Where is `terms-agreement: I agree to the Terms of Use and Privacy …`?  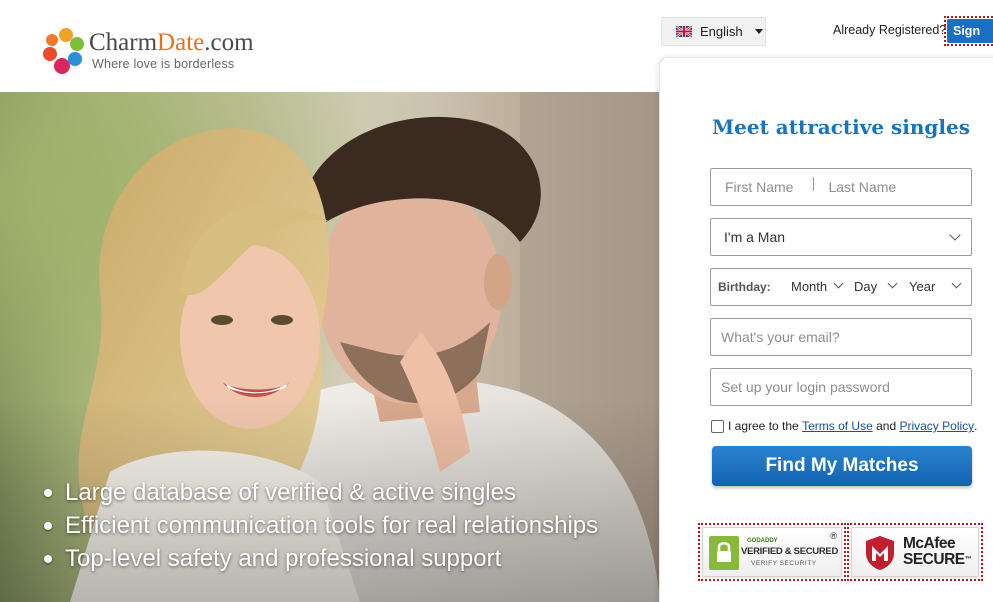 terms-agreement: I agree to the Terms of Use and Privacy … is located at coordinates (844, 426).